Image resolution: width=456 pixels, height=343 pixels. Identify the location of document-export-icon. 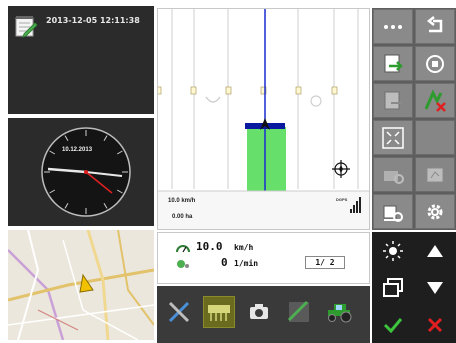
(393, 100).